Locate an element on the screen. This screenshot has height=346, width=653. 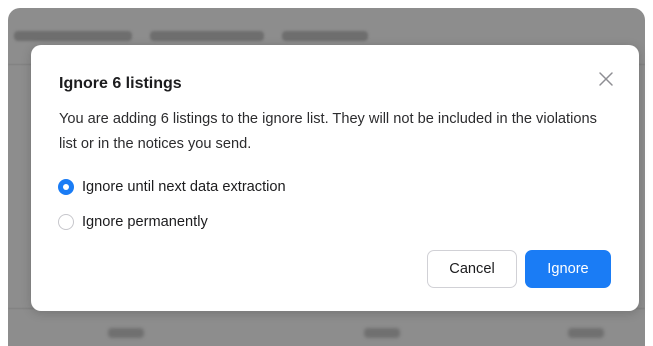
option-label: Ignore permanently is located at coordinates (145, 222).